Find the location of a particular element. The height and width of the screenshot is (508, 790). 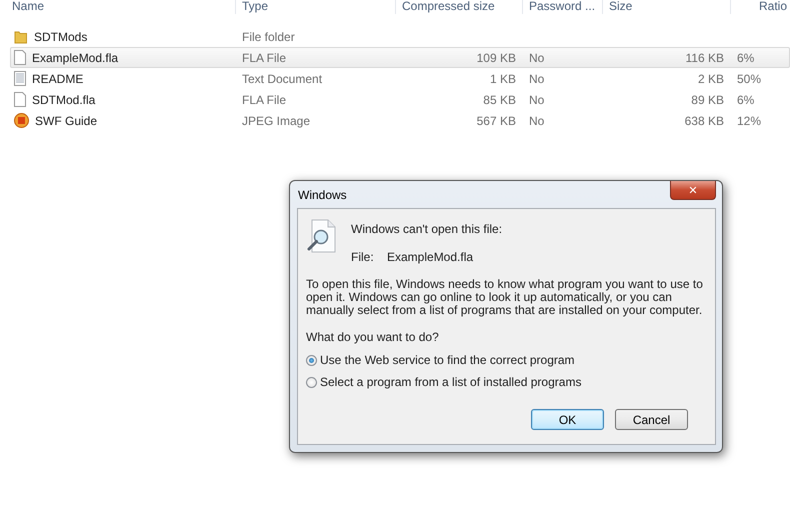

close-button: ✕ is located at coordinates (693, 190).